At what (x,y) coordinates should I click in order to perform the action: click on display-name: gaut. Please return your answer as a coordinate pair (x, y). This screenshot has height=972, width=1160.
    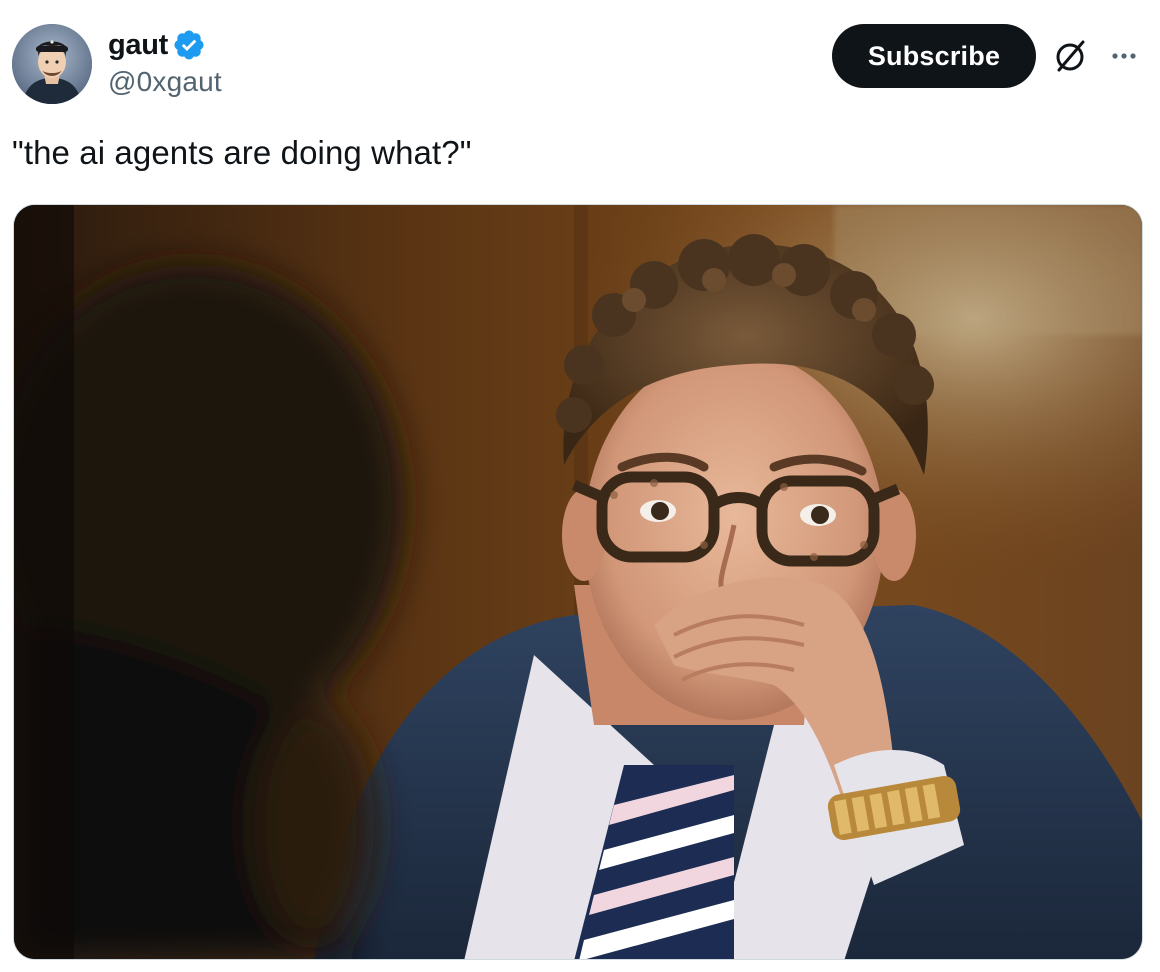
    Looking at the image, I should click on (138, 45).